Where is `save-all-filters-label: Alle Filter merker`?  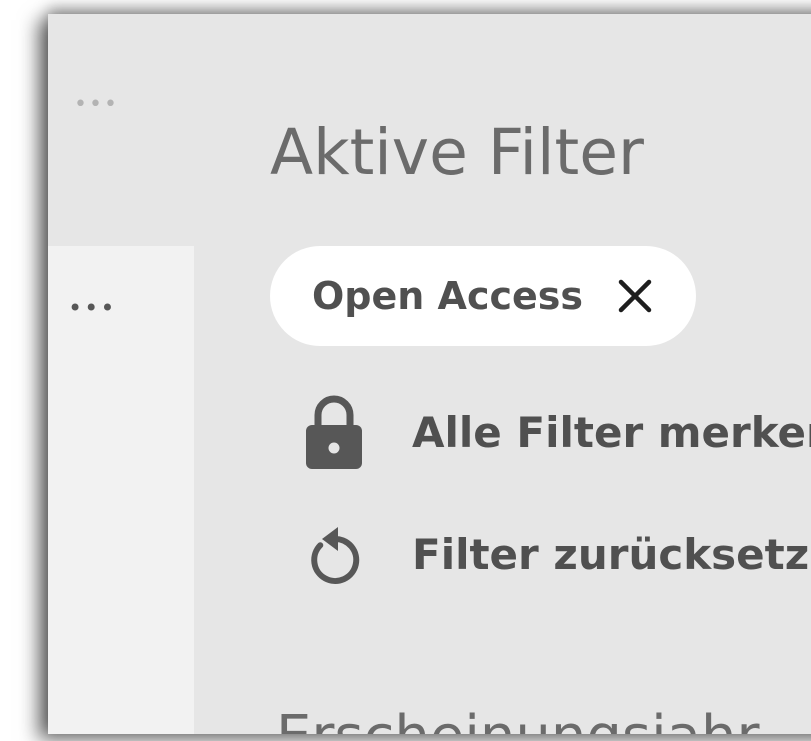 save-all-filters-label: Alle Filter merker is located at coordinates (611, 432).